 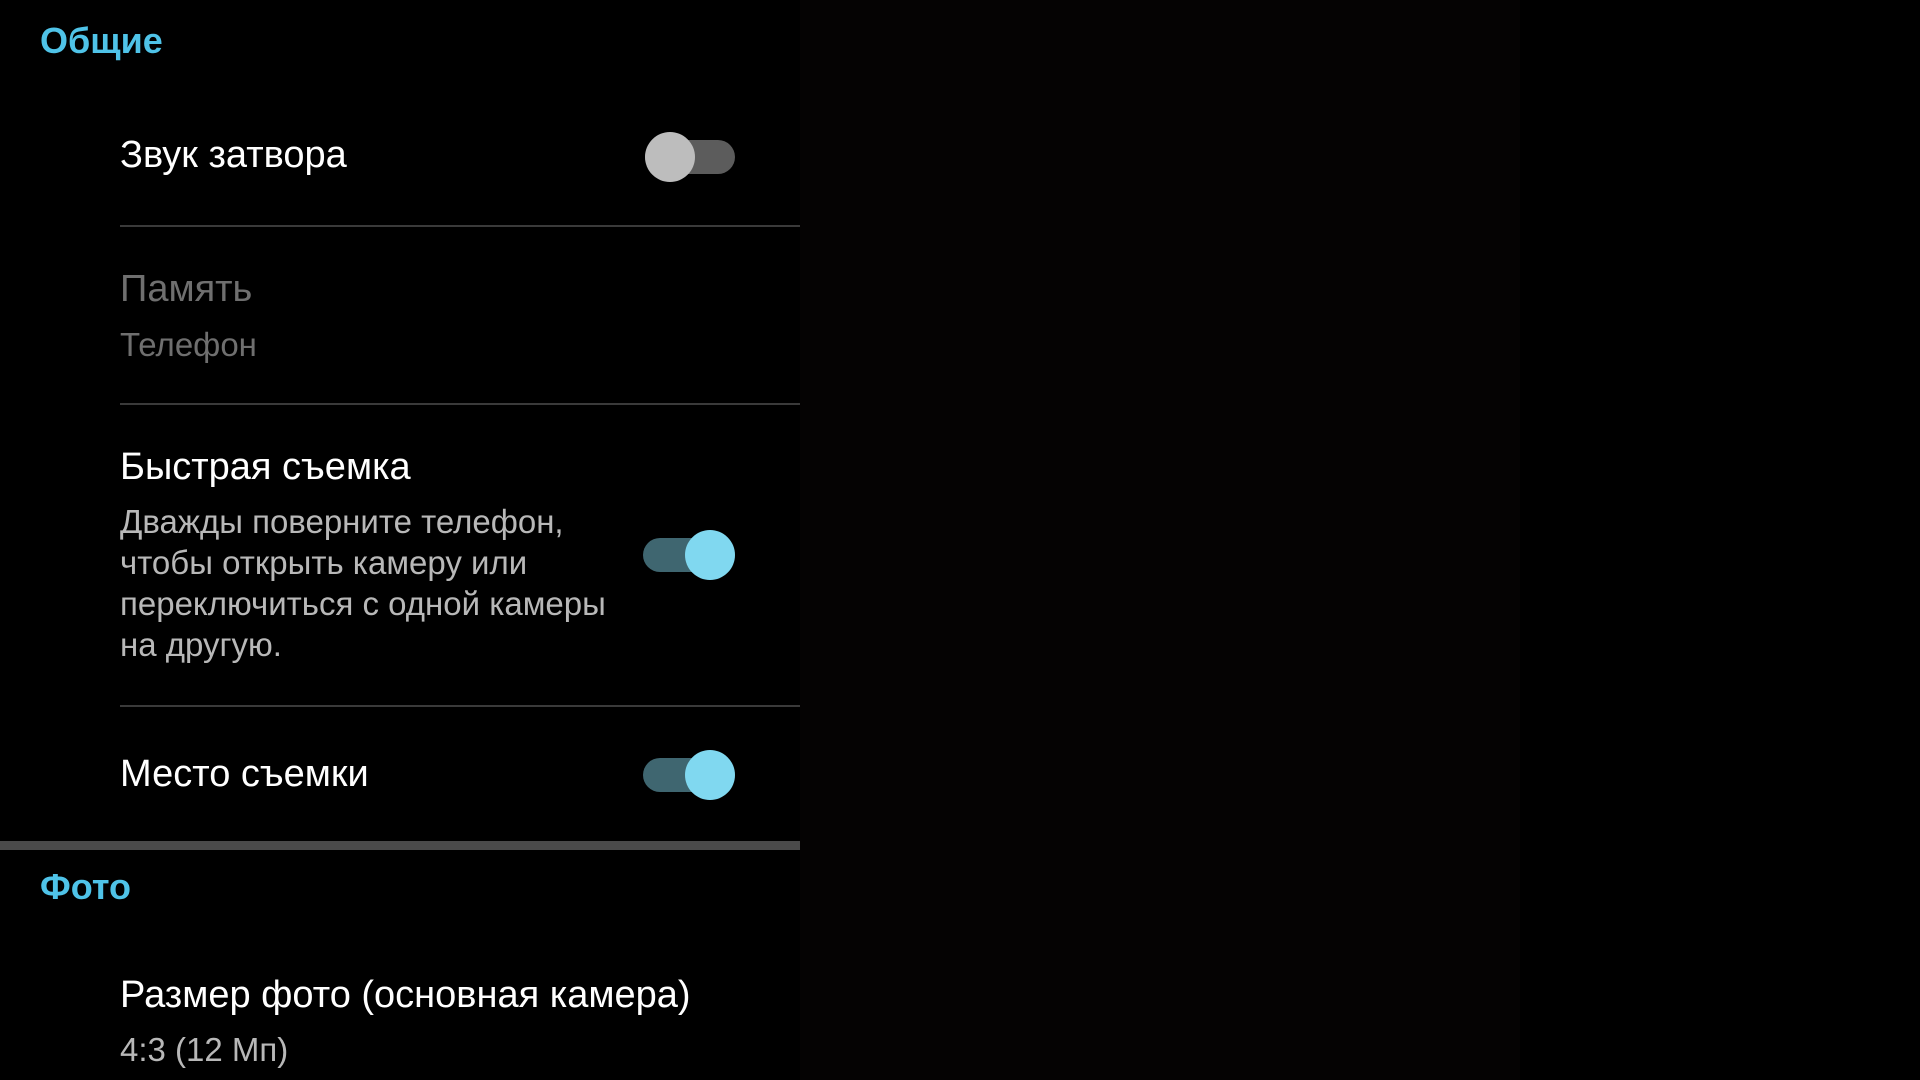 What do you see at coordinates (244, 774) in the screenshot?
I see `pref-location-title: Место съемки` at bounding box center [244, 774].